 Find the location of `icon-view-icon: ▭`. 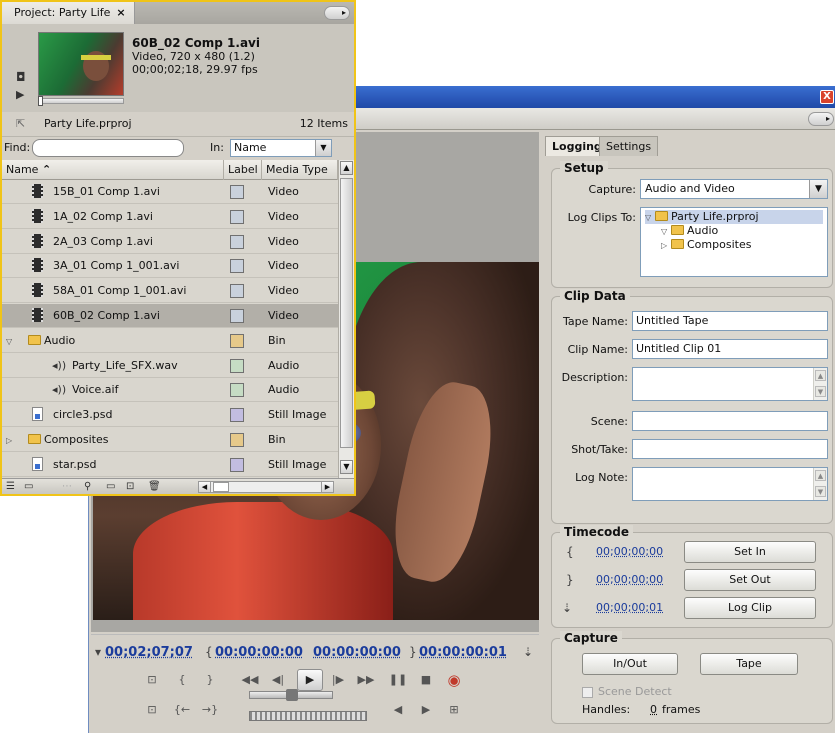

icon-view-icon: ▭ is located at coordinates (28, 487).